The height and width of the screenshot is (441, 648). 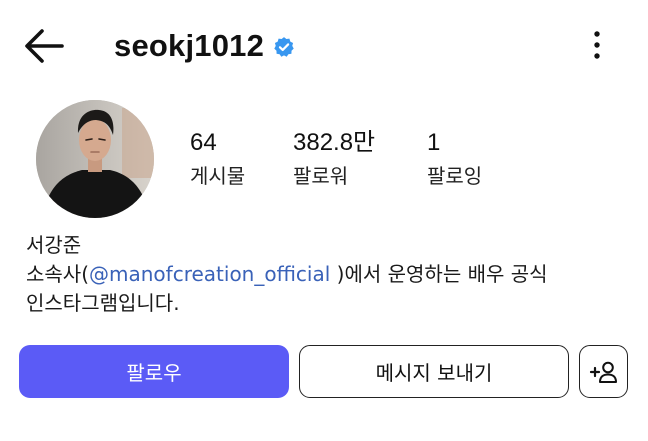 I want to click on avatar, so click(x=95, y=159).